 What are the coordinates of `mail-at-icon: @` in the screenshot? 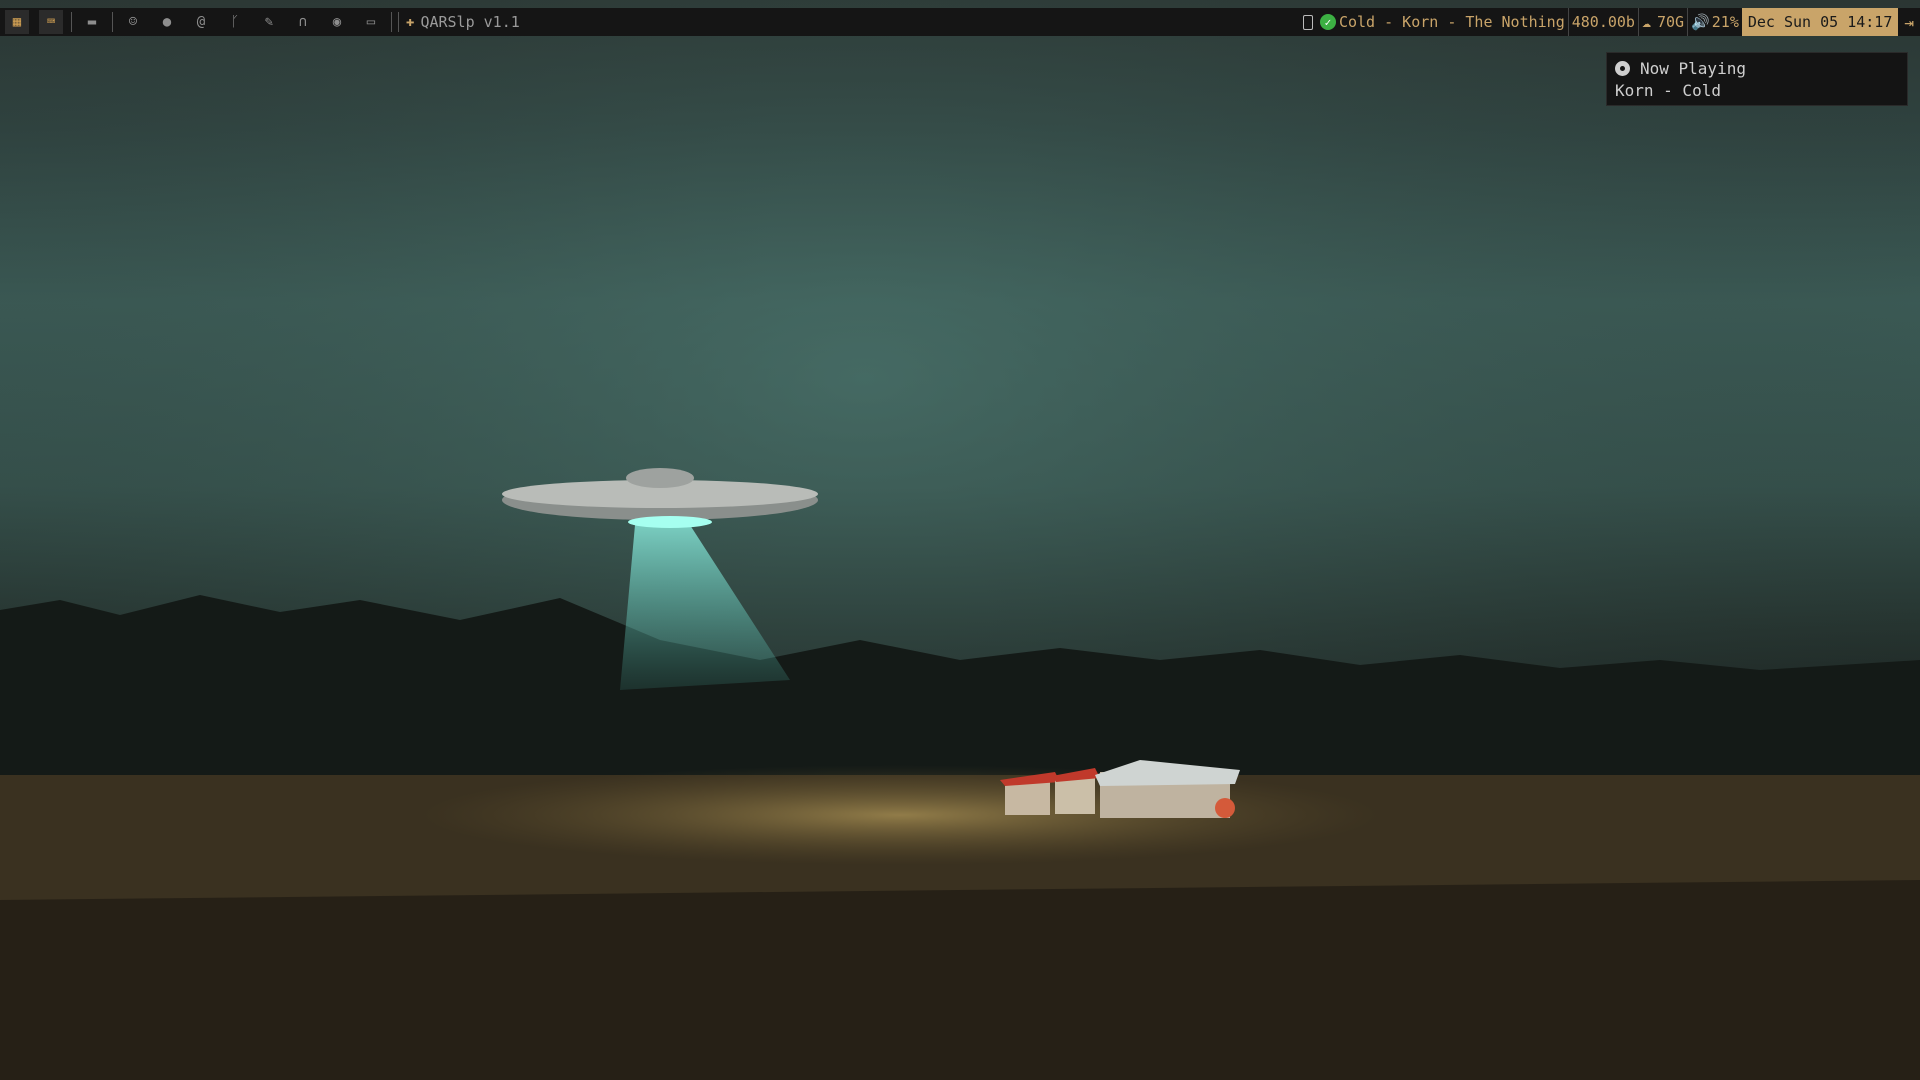 It's located at (201, 22).